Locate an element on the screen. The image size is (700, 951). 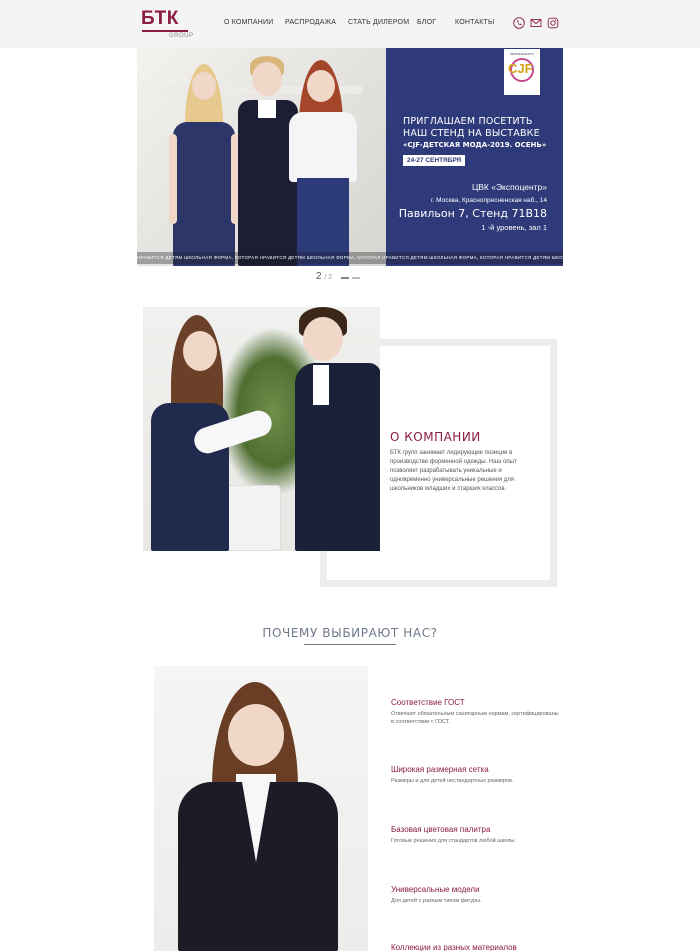
why-photo is located at coordinates (261, 808).